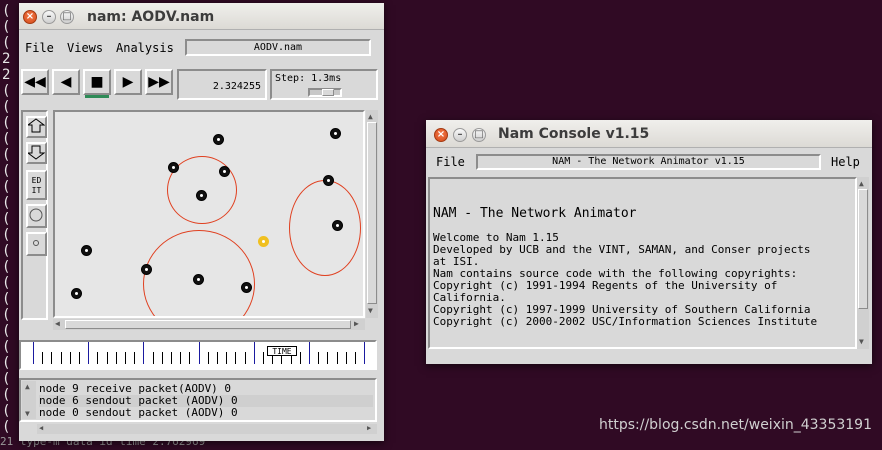  What do you see at coordinates (198, 355) in the screenshot?
I see `timeline: TIME` at bounding box center [198, 355].